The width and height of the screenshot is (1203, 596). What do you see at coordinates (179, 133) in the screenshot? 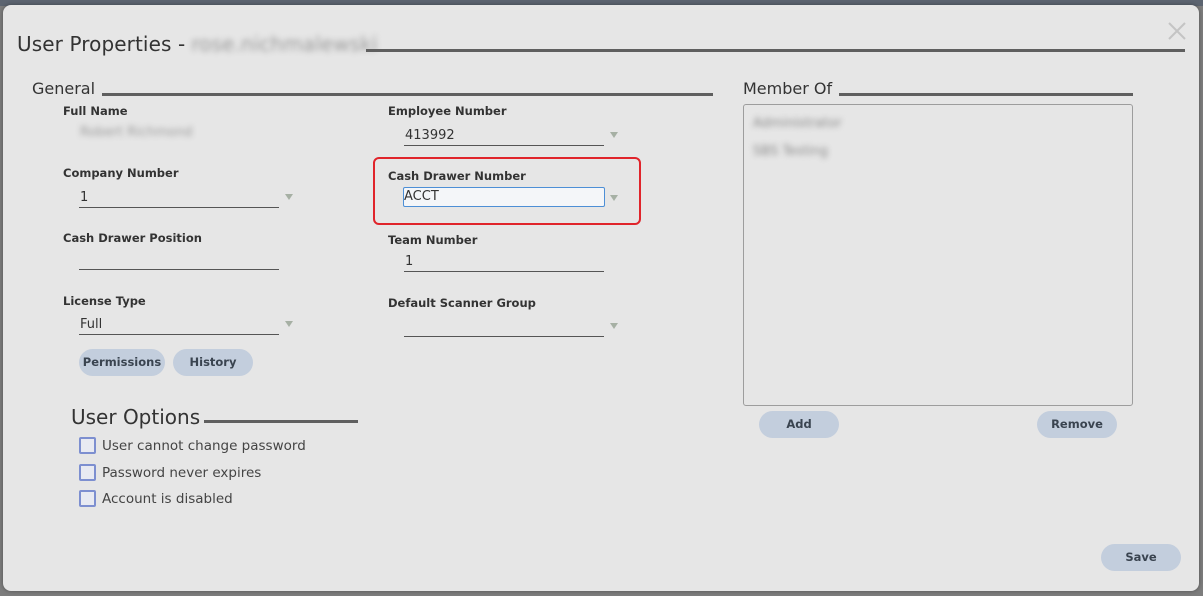
I see `full-name-field: Robert Richmond` at bounding box center [179, 133].